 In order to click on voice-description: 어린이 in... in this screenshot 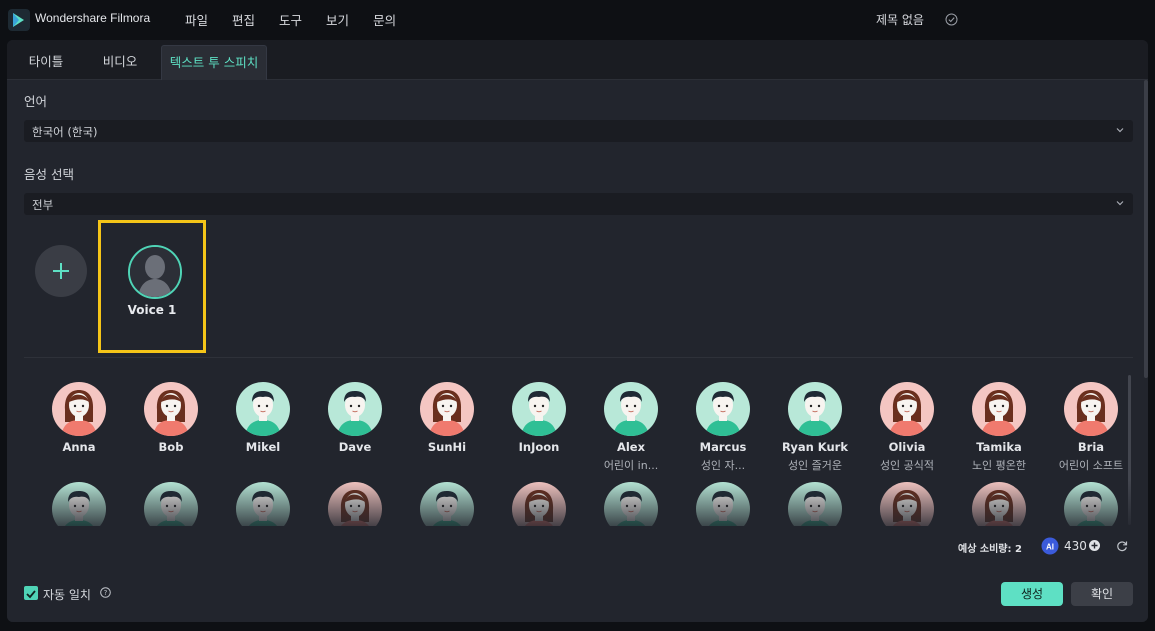, I will do `click(631, 465)`.